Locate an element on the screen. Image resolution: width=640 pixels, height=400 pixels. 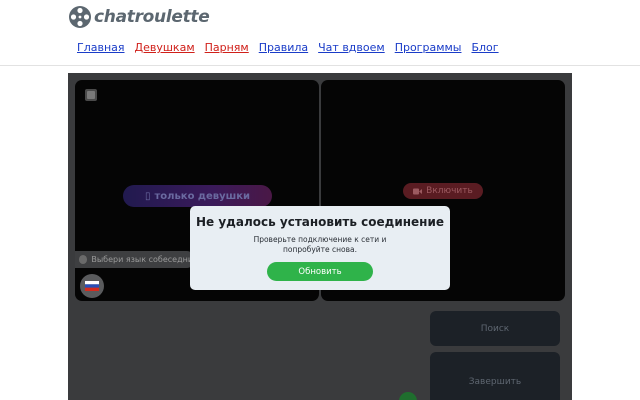
chat-messages-area is located at coordinates (245, 352).